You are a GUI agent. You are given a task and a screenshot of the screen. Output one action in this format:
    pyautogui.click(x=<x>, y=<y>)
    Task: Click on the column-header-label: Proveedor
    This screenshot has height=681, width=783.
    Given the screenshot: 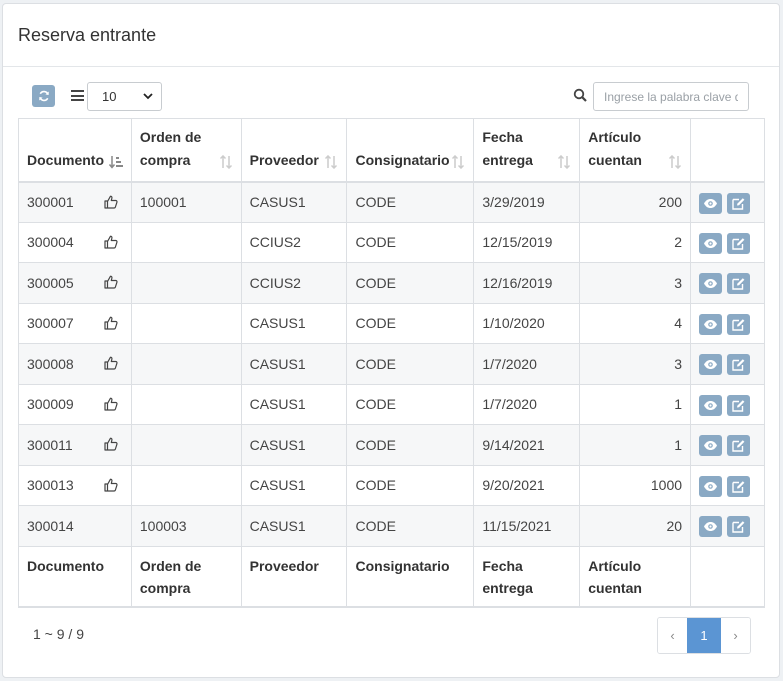 What is the action you would take?
    pyautogui.click(x=284, y=159)
    